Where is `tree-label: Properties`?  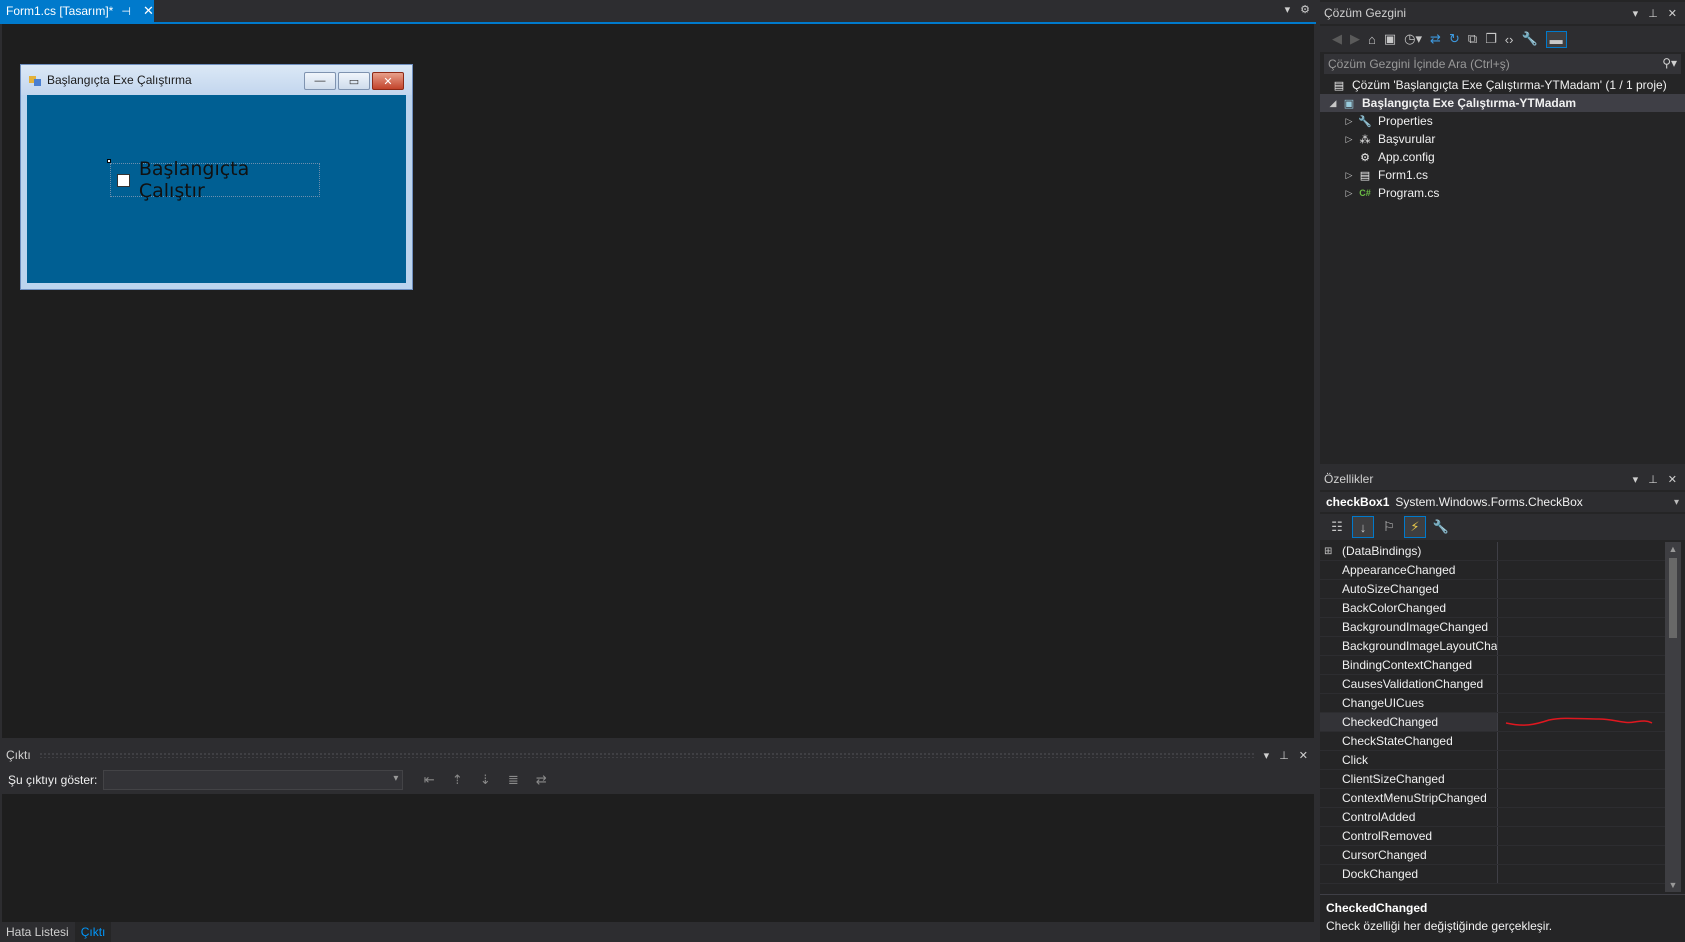
tree-label: Properties is located at coordinates (1405, 121).